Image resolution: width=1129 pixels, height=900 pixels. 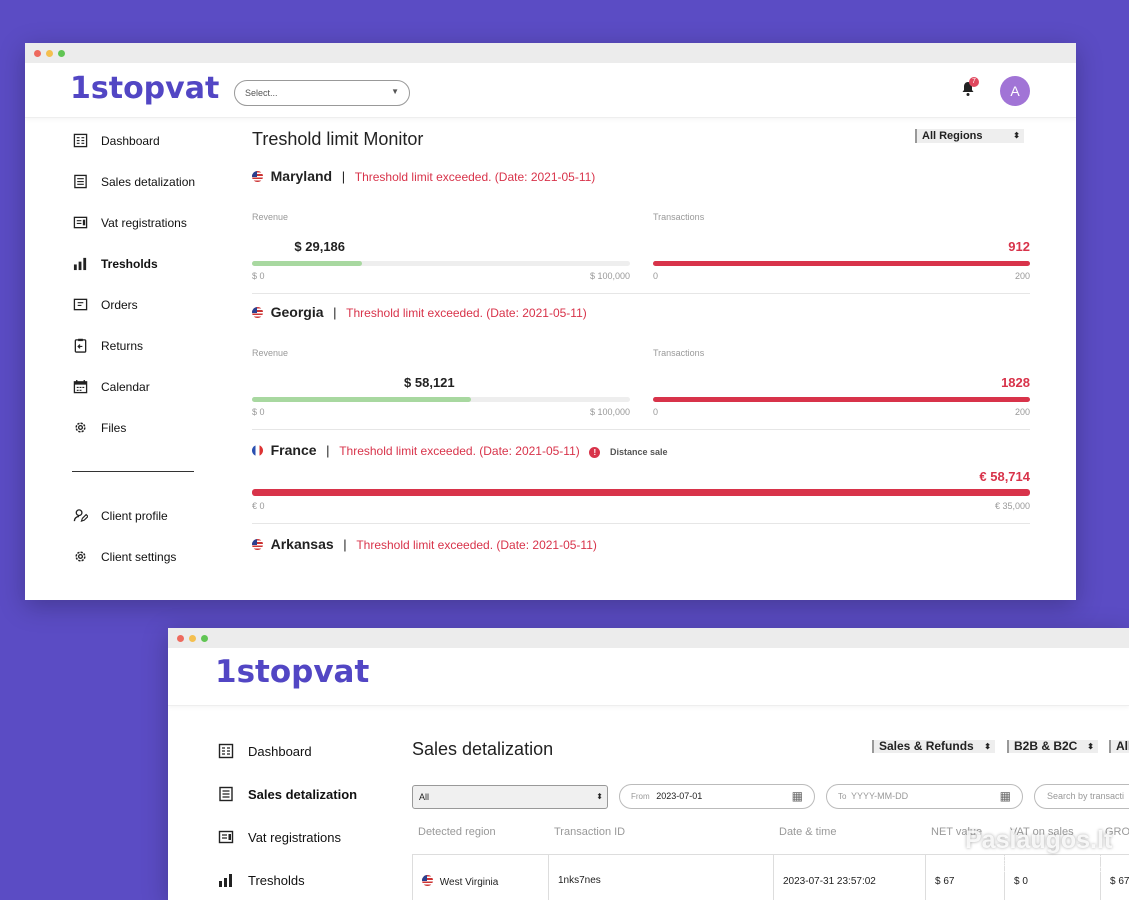 I want to click on user-edit-icon, so click(x=87, y=515).